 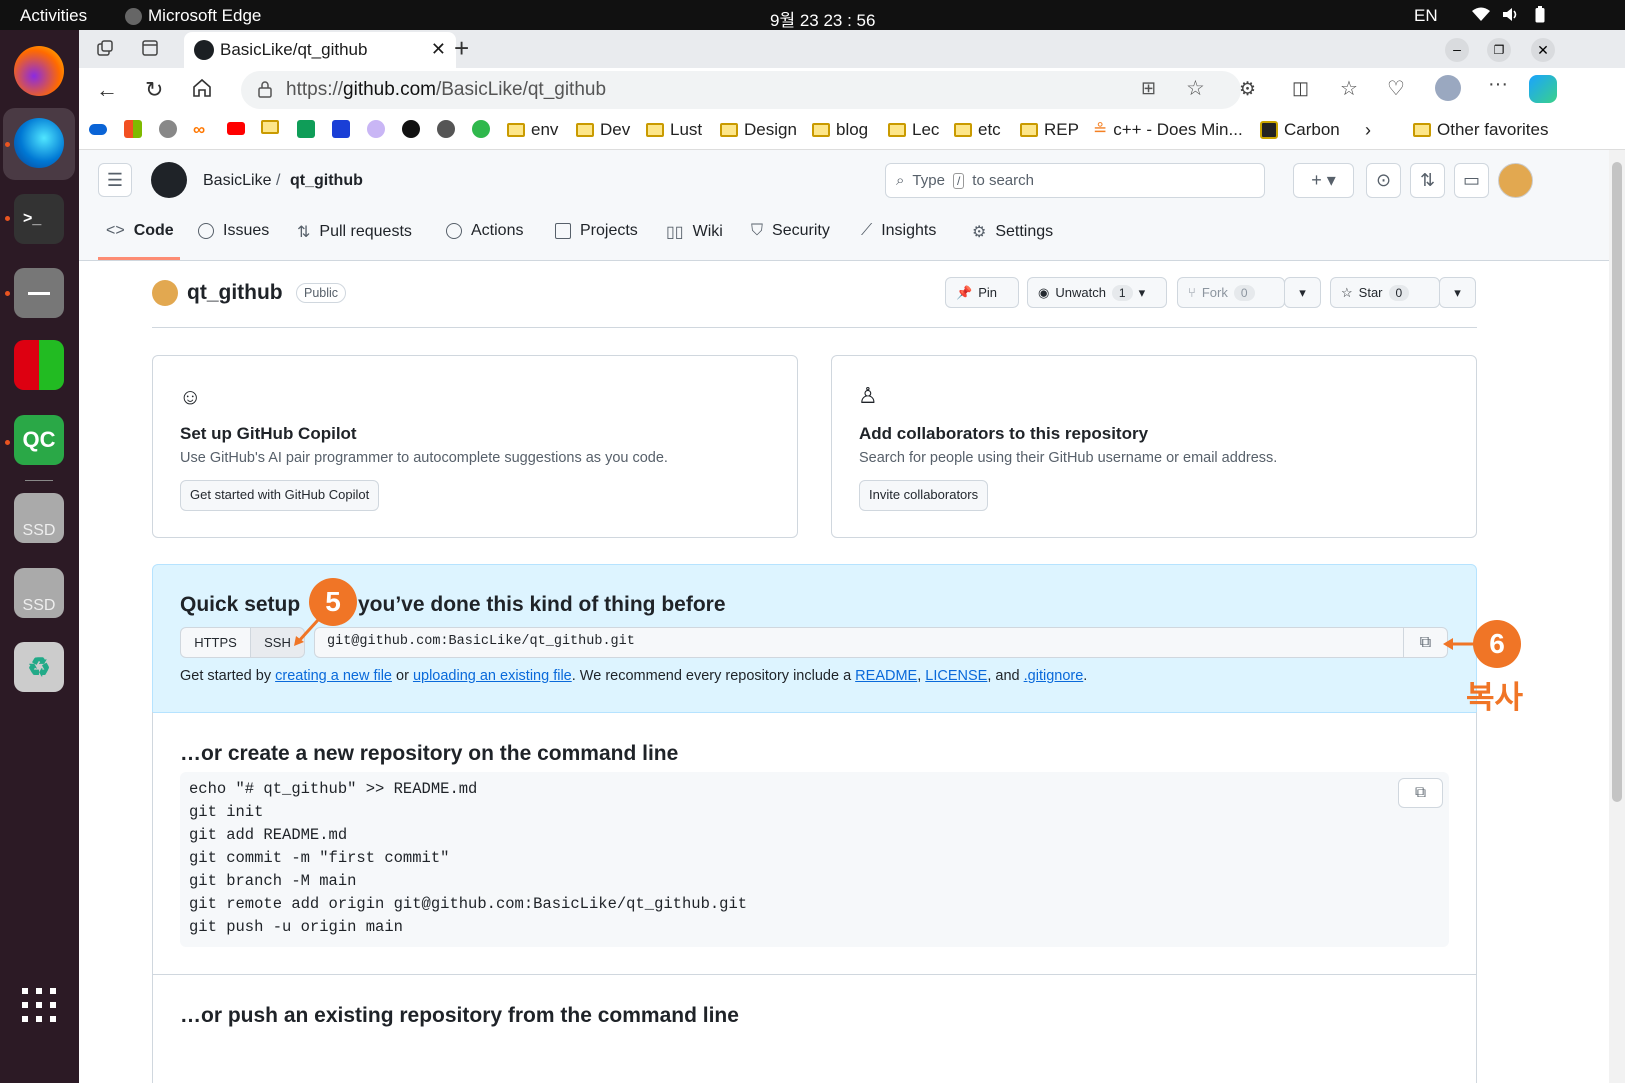 What do you see at coordinates (1510, 17) in the screenshot?
I see `volume-icon` at bounding box center [1510, 17].